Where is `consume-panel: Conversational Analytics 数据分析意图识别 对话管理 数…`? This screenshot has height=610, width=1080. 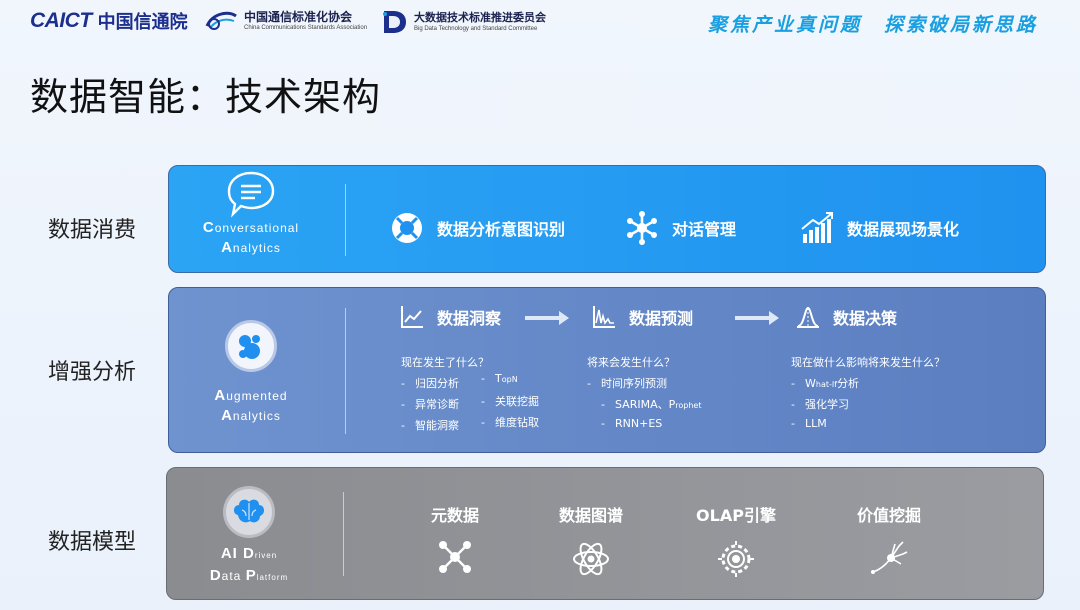
consume-panel: Conversational Analytics 数据分析意图识别 对话管理 数… is located at coordinates (607, 219).